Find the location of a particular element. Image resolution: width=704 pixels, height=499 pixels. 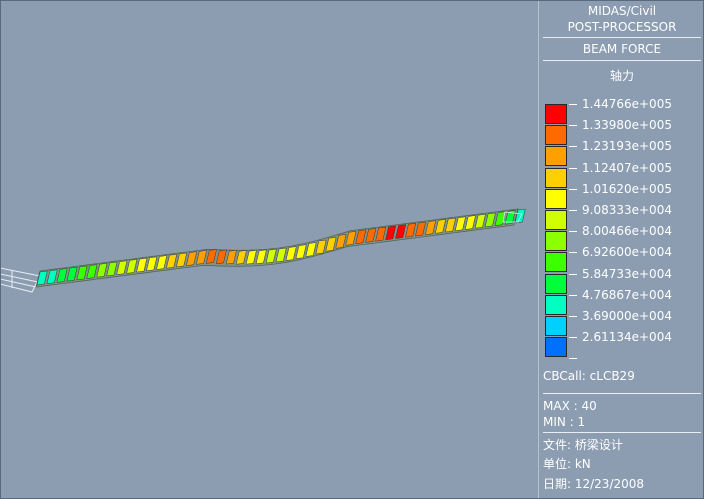

legend-value: 6.92600e+004 is located at coordinates (627, 252).